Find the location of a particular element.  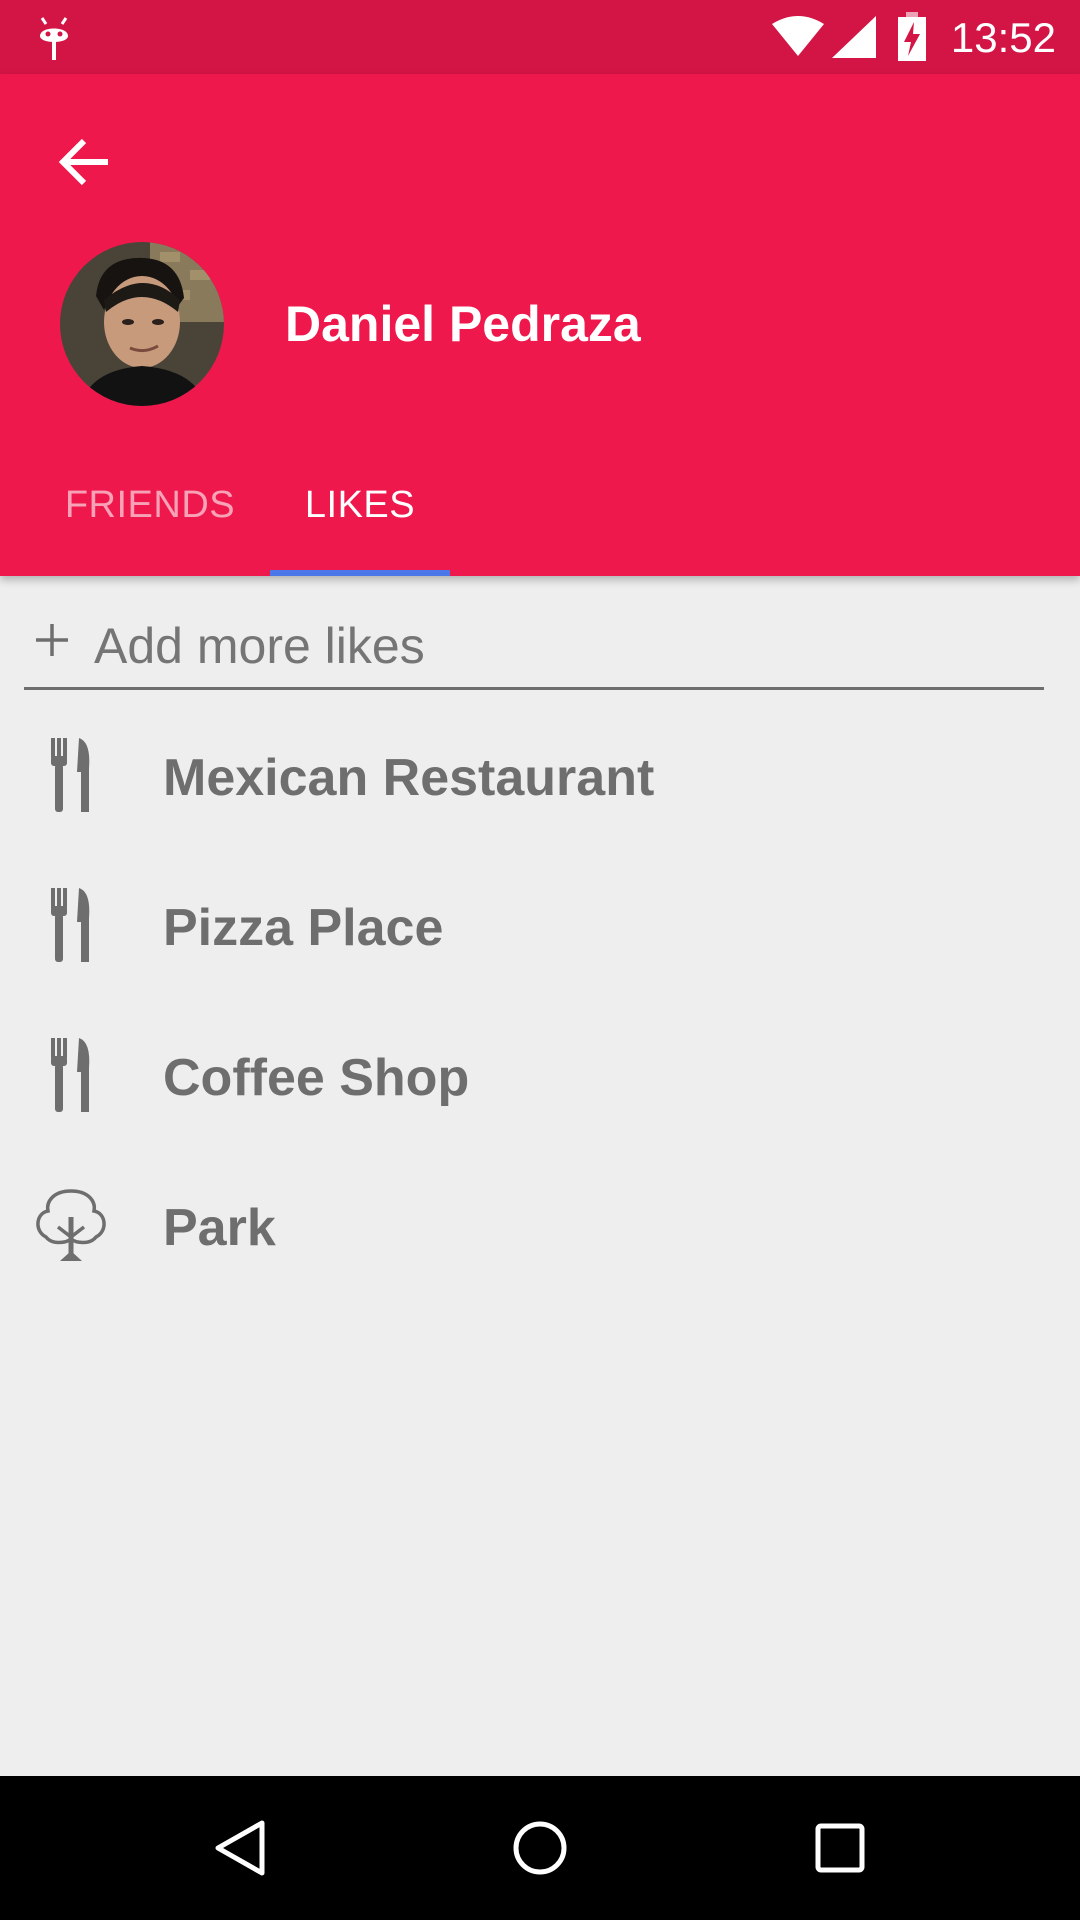

tab-bar: FRIENDS LIKES is located at coordinates (540, 505).